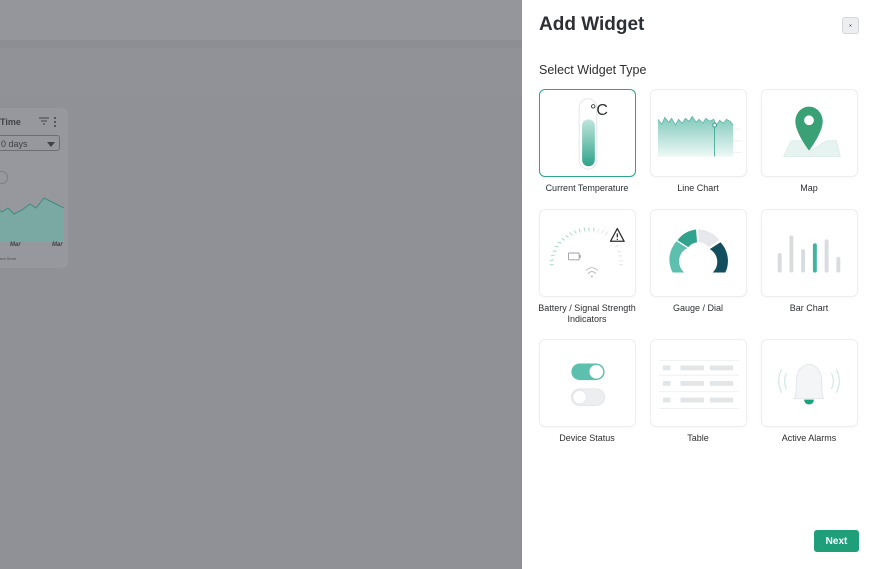  I want to click on chevron-down-icon, so click(51, 144).